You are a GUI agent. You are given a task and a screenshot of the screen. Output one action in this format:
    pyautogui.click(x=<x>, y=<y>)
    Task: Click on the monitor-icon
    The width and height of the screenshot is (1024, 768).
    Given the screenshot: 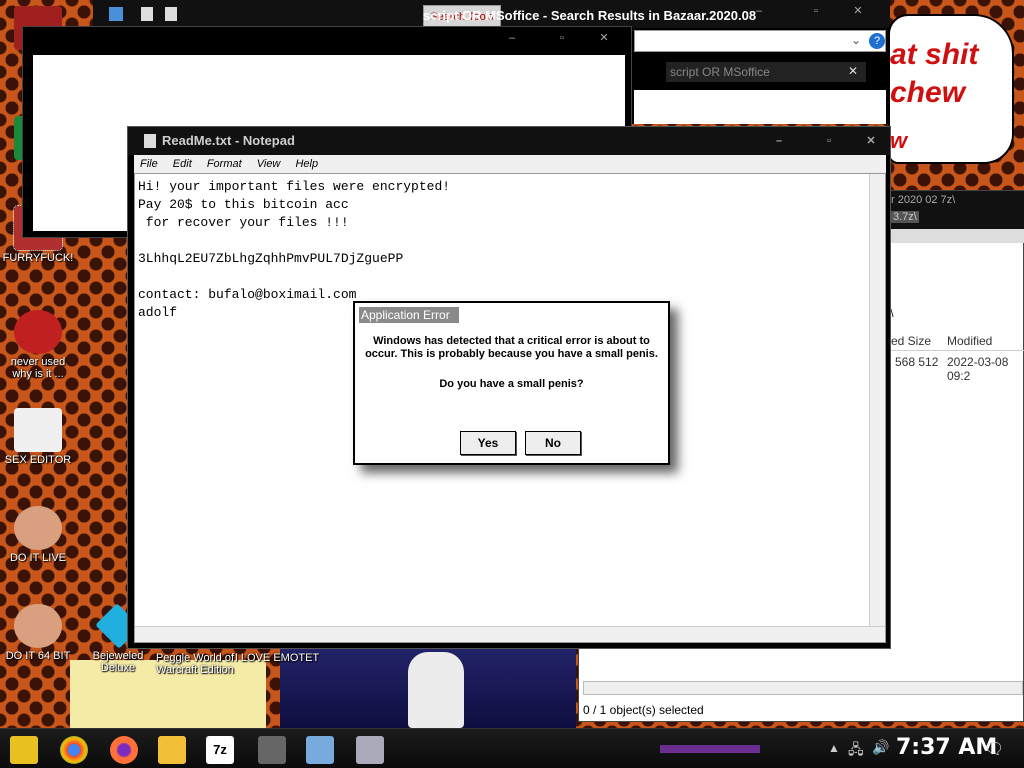 What is the action you would take?
    pyautogui.click(x=370, y=750)
    